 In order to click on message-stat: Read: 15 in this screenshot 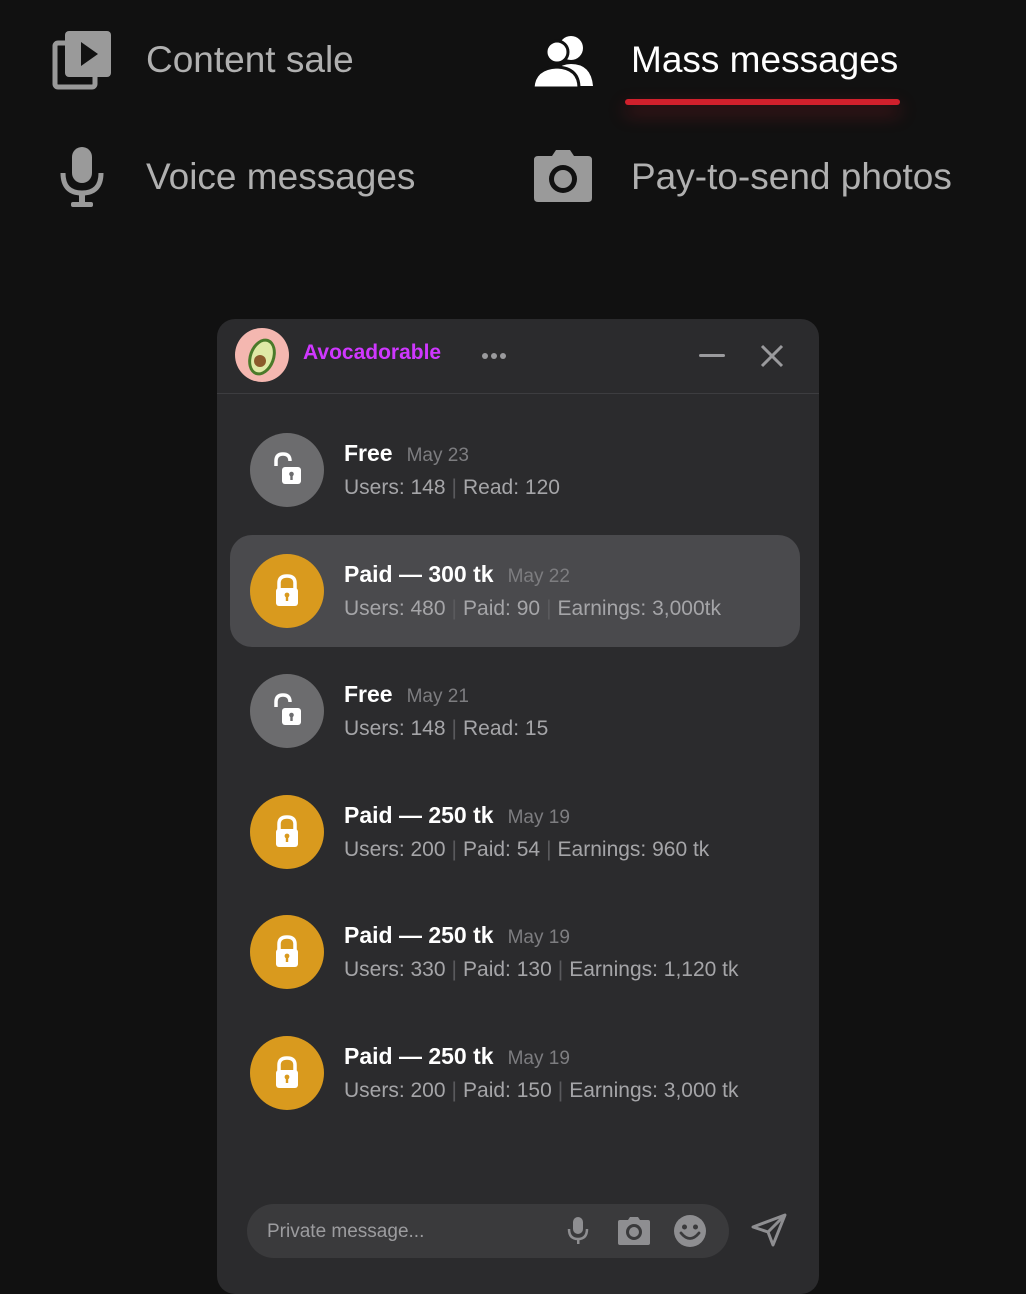, I will do `click(506, 728)`.